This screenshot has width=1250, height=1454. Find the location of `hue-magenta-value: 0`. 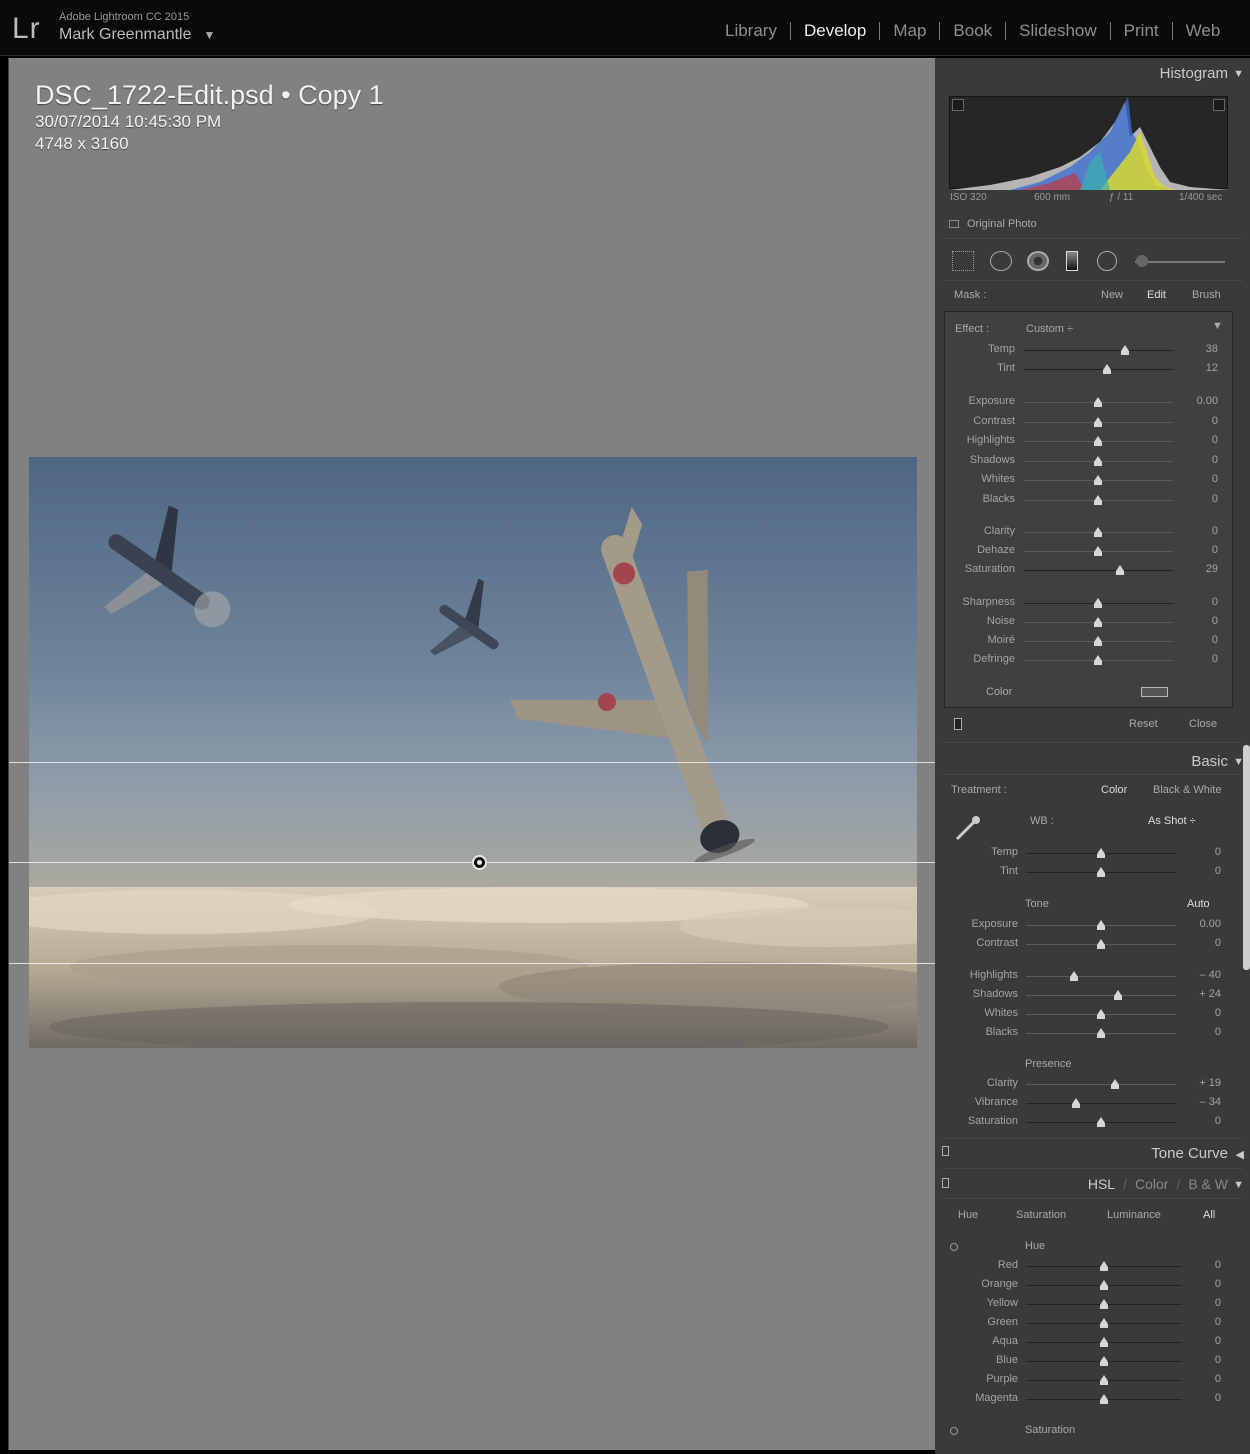

hue-magenta-value: 0 is located at coordinates (1201, 1398).